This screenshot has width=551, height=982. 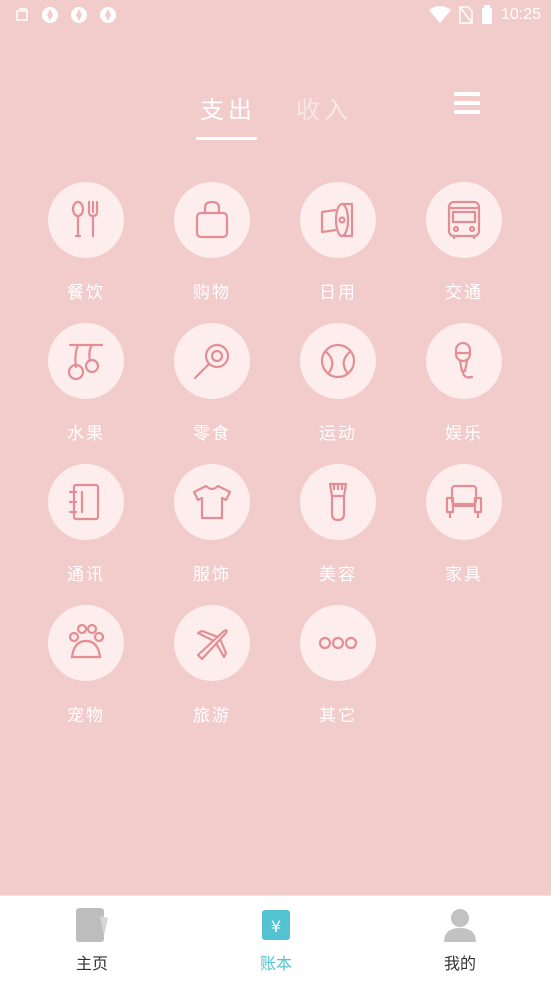 I want to click on home-notebook-icon, so click(x=92, y=925).